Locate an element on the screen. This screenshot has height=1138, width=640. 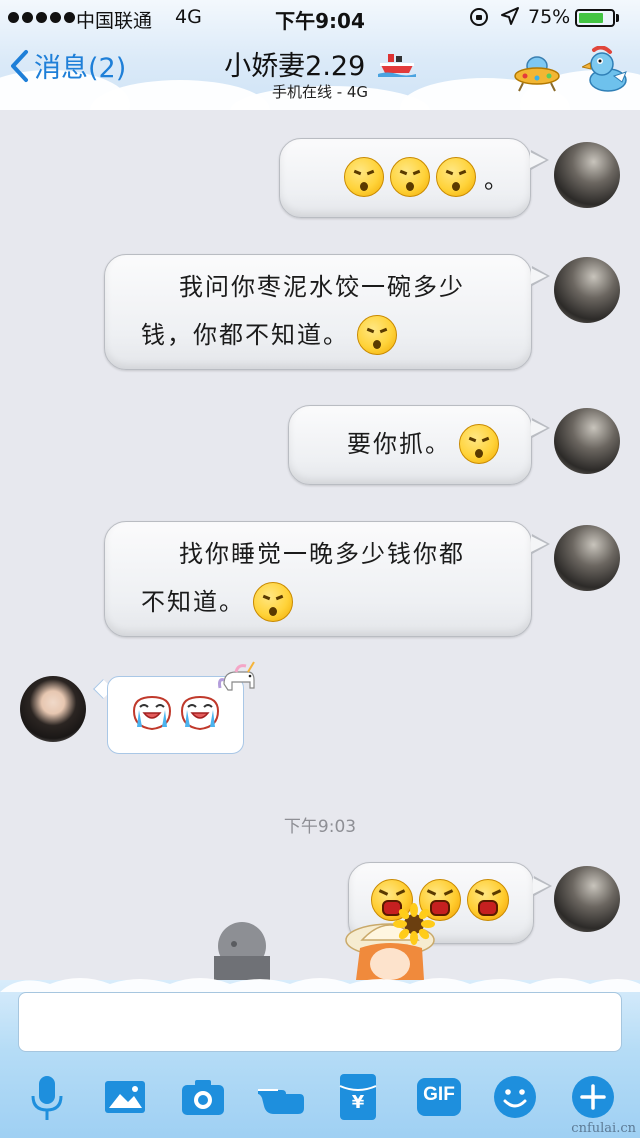
message-text: 钱，你都不知道。 is located at coordinates (245, 335).